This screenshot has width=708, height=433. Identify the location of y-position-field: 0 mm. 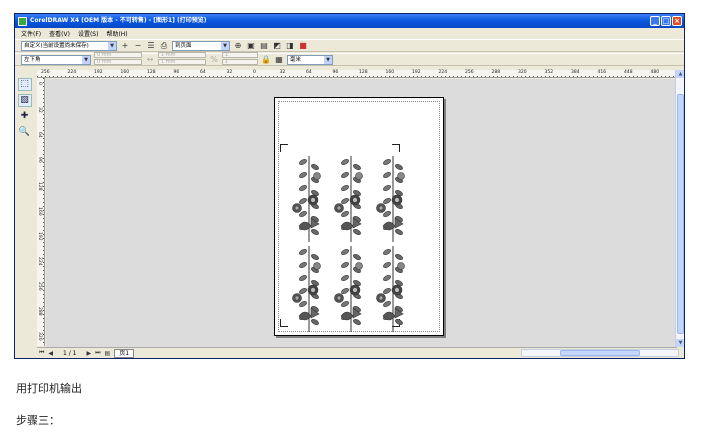
(118, 61).